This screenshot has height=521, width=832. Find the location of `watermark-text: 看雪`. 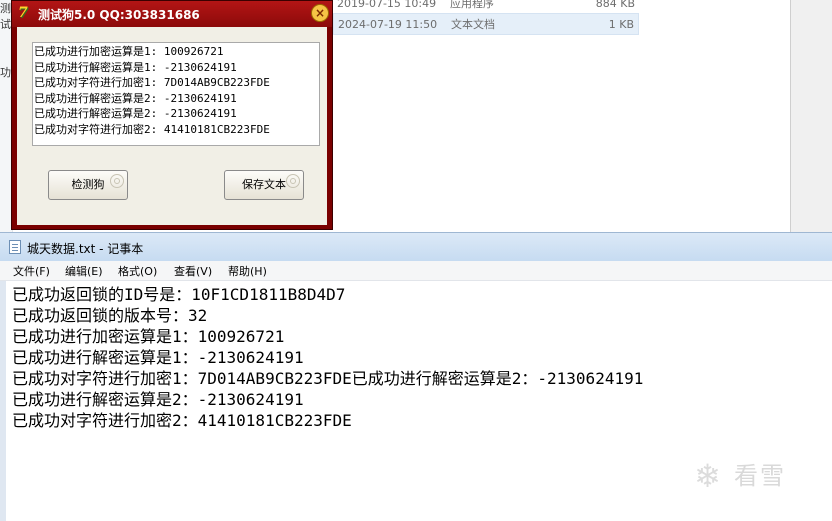

watermark-text: 看雪 is located at coordinates (760, 476).